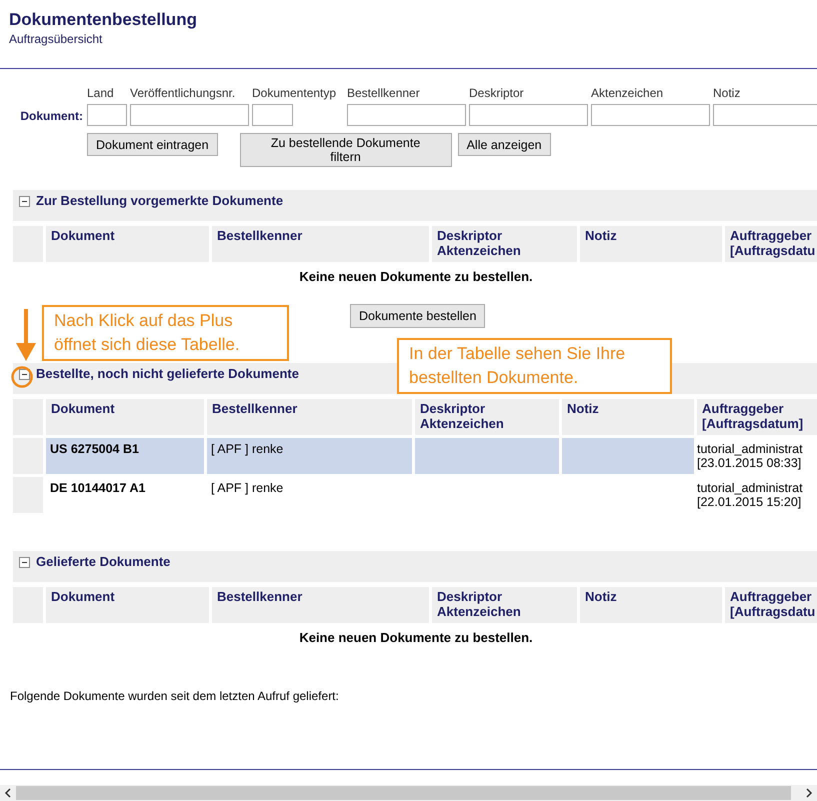  What do you see at coordinates (165, 333) in the screenshot?
I see `callout: Nach Klick auf das Plus öffnet sich diese Tabelle.` at bounding box center [165, 333].